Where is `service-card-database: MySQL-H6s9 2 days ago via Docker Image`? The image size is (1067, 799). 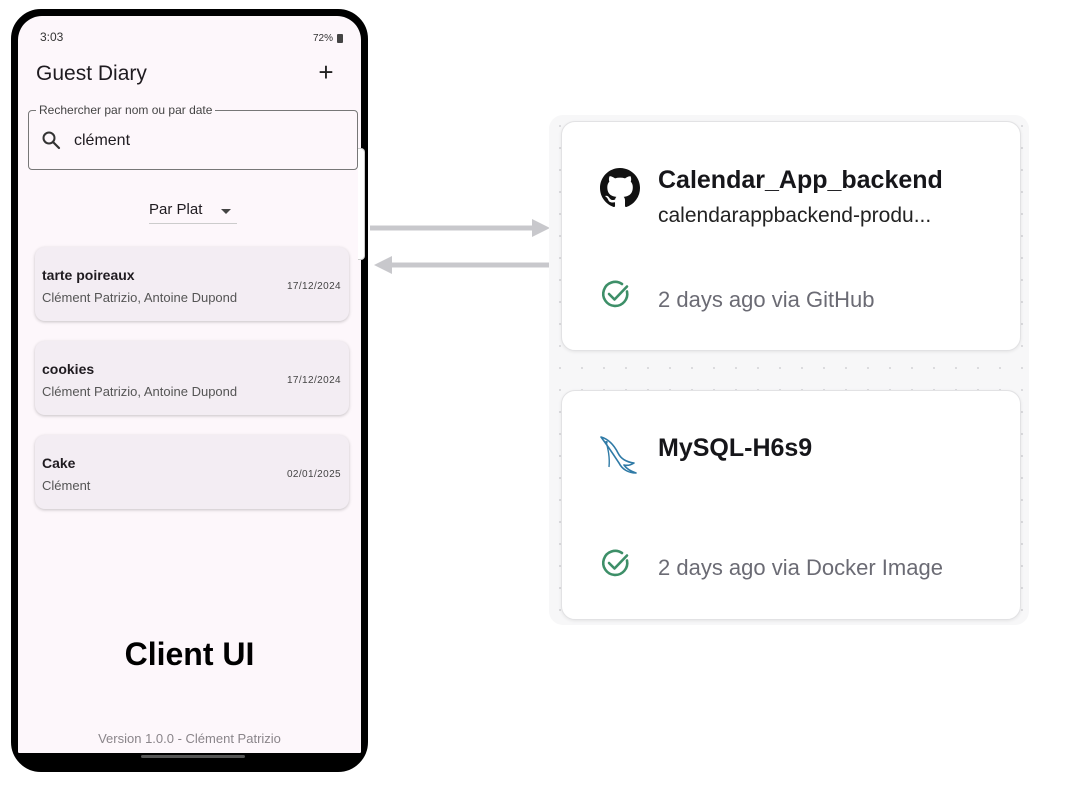 service-card-database: MySQL-H6s9 2 days ago via Docker Image is located at coordinates (791, 505).